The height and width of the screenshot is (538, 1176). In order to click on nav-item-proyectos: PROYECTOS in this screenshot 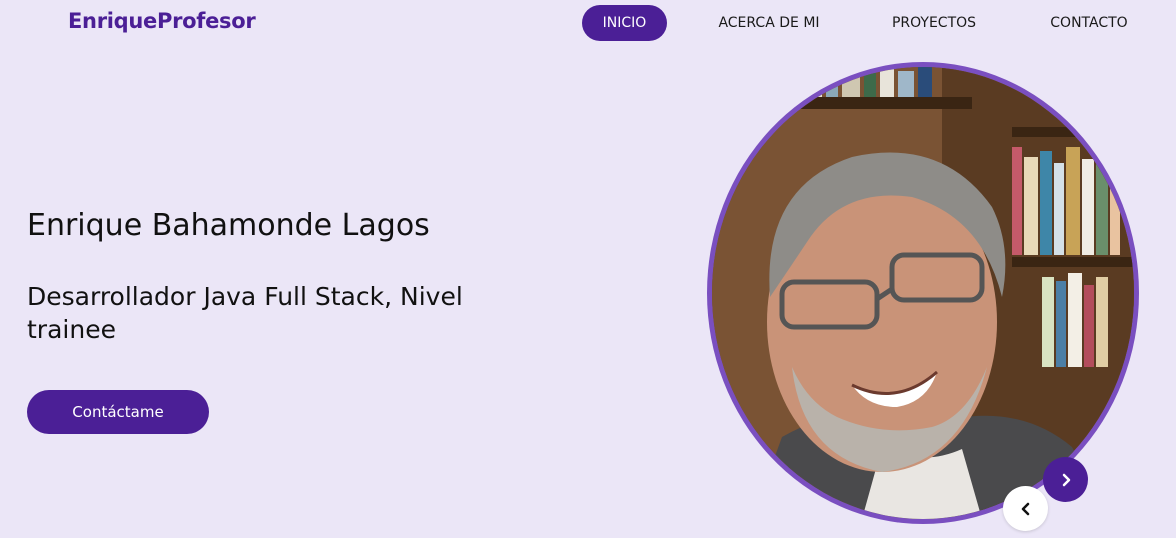, I will do `click(934, 23)`.